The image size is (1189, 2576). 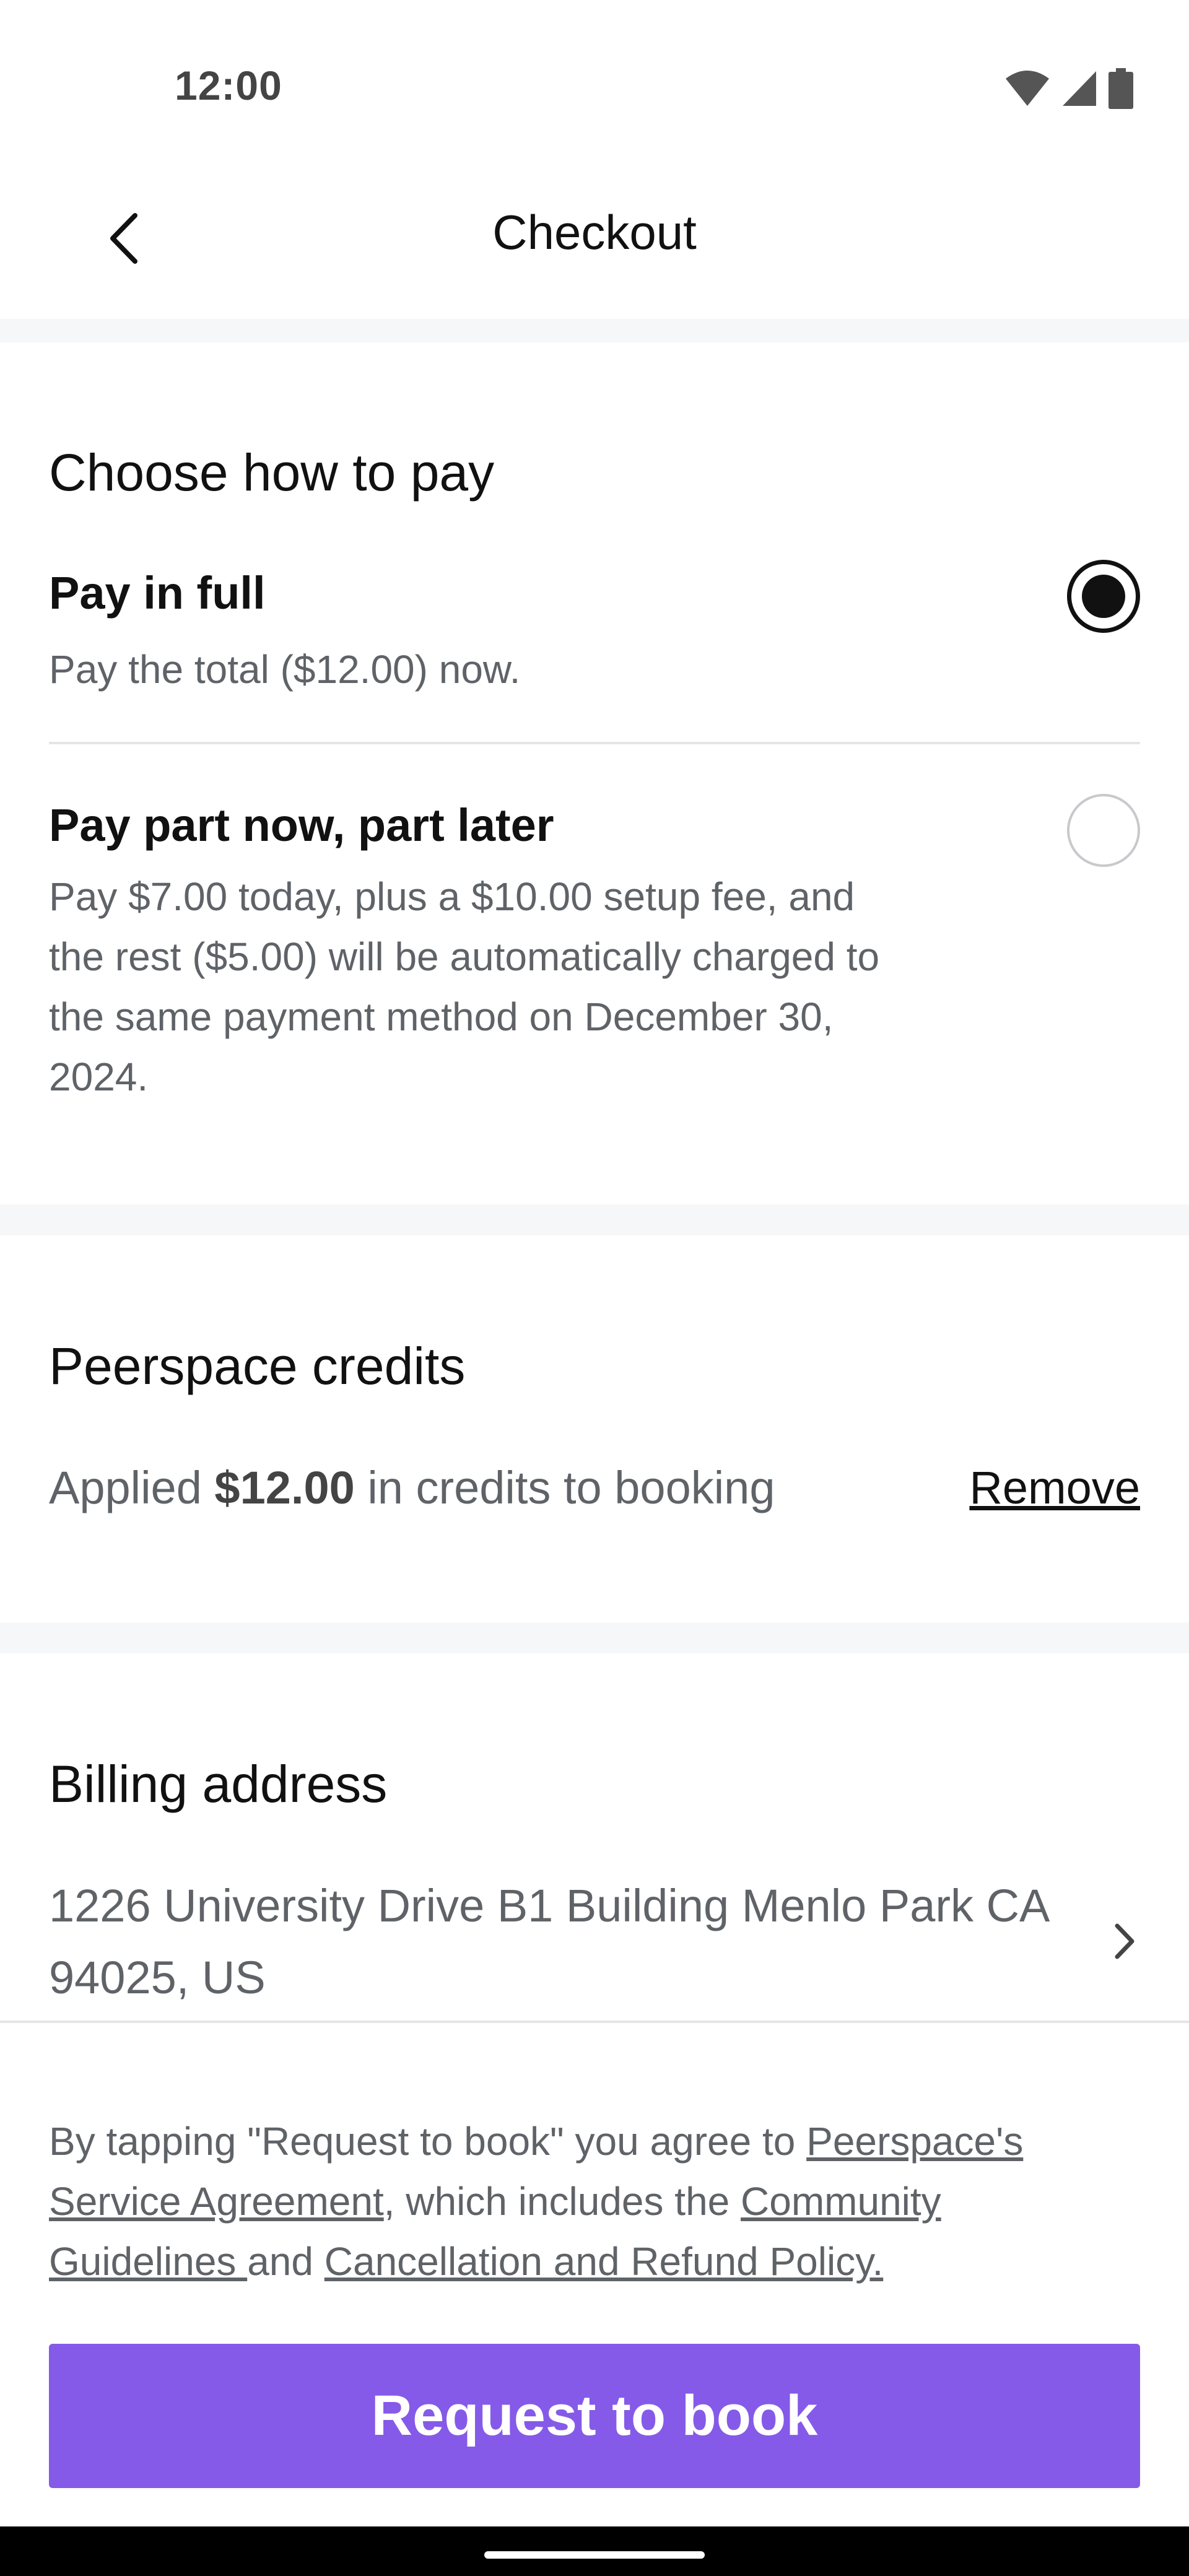 I want to click on credits-section-title: Peerspace credits, so click(x=257, y=1366).